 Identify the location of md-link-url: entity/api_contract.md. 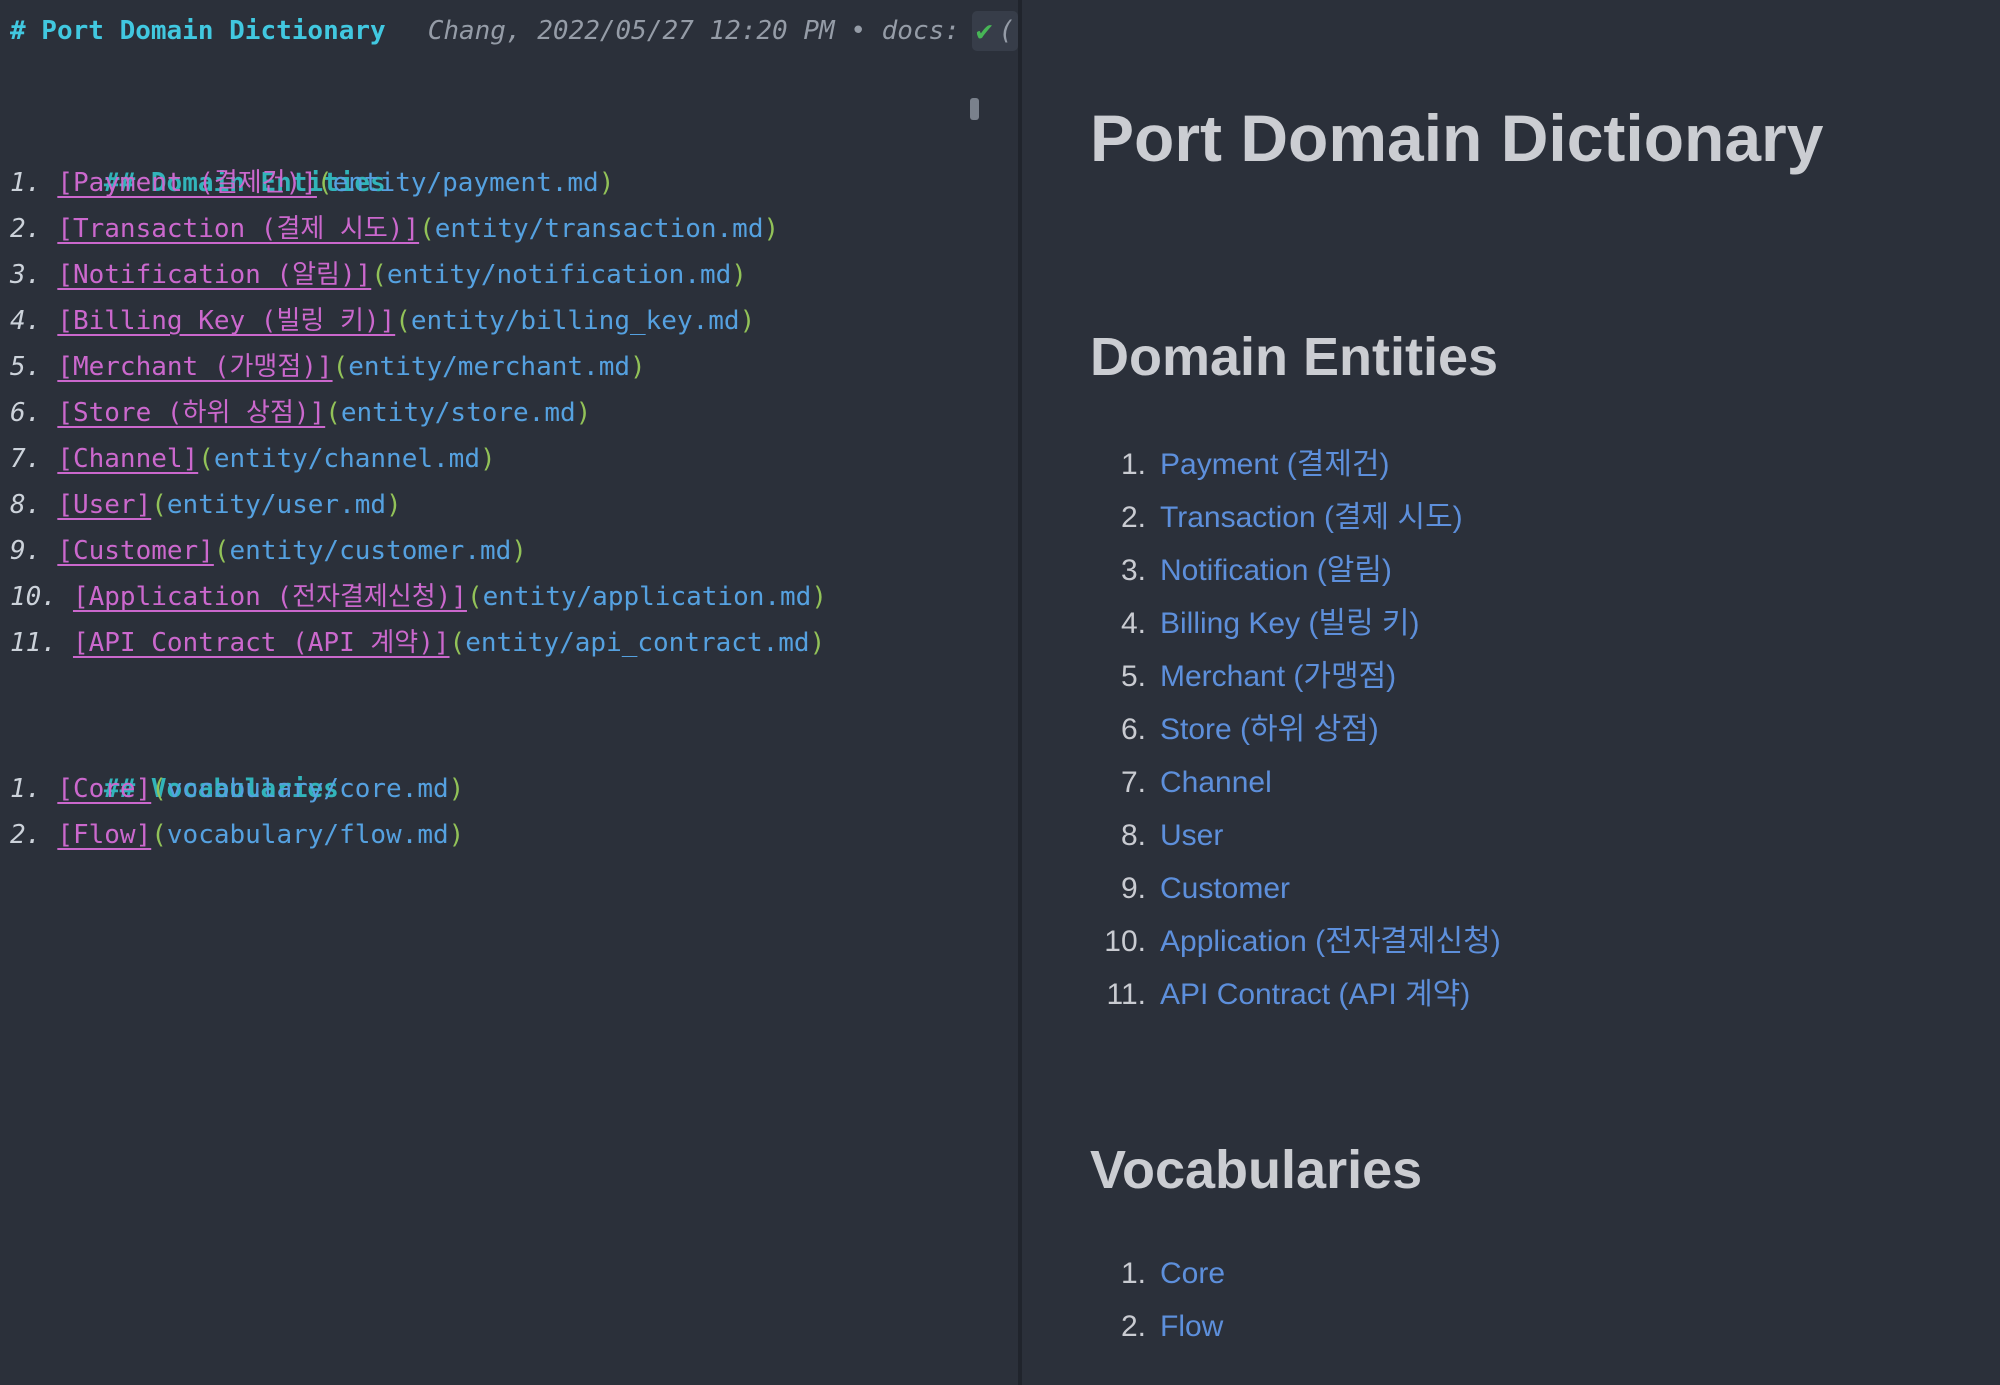
(637, 643).